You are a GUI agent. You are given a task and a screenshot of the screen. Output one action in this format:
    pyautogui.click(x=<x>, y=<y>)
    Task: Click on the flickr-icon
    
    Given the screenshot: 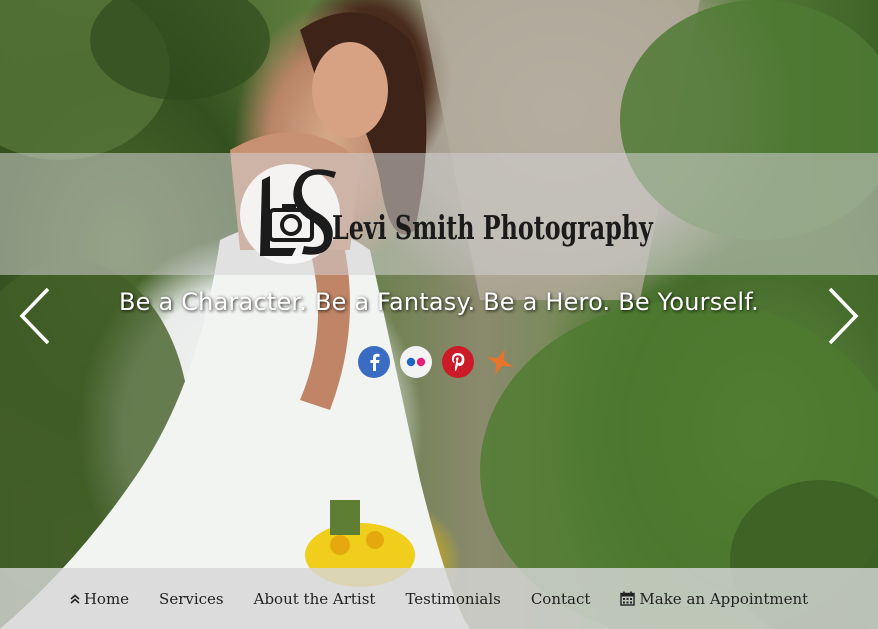 What is the action you would take?
    pyautogui.click(x=416, y=362)
    